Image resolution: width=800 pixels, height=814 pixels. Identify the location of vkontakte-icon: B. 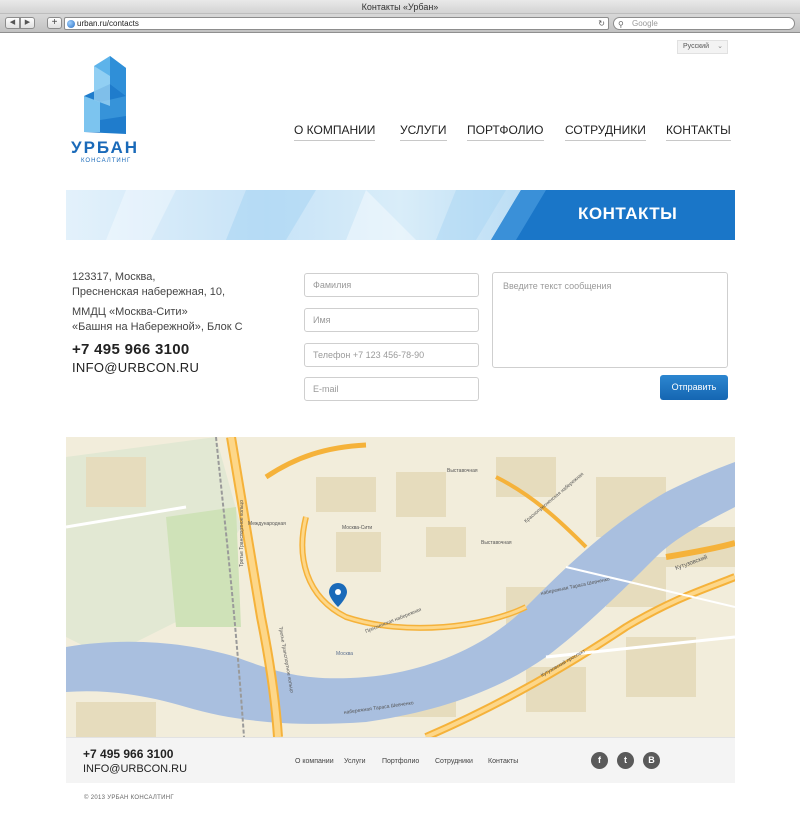
(651, 760).